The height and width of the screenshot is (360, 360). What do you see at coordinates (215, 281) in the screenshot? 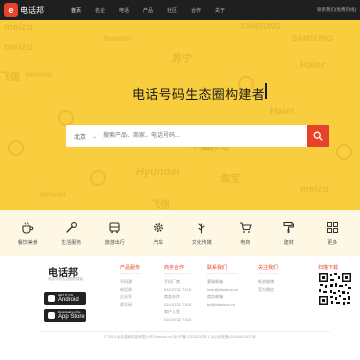
I see `footer-text: 客服邮箱` at bounding box center [215, 281].